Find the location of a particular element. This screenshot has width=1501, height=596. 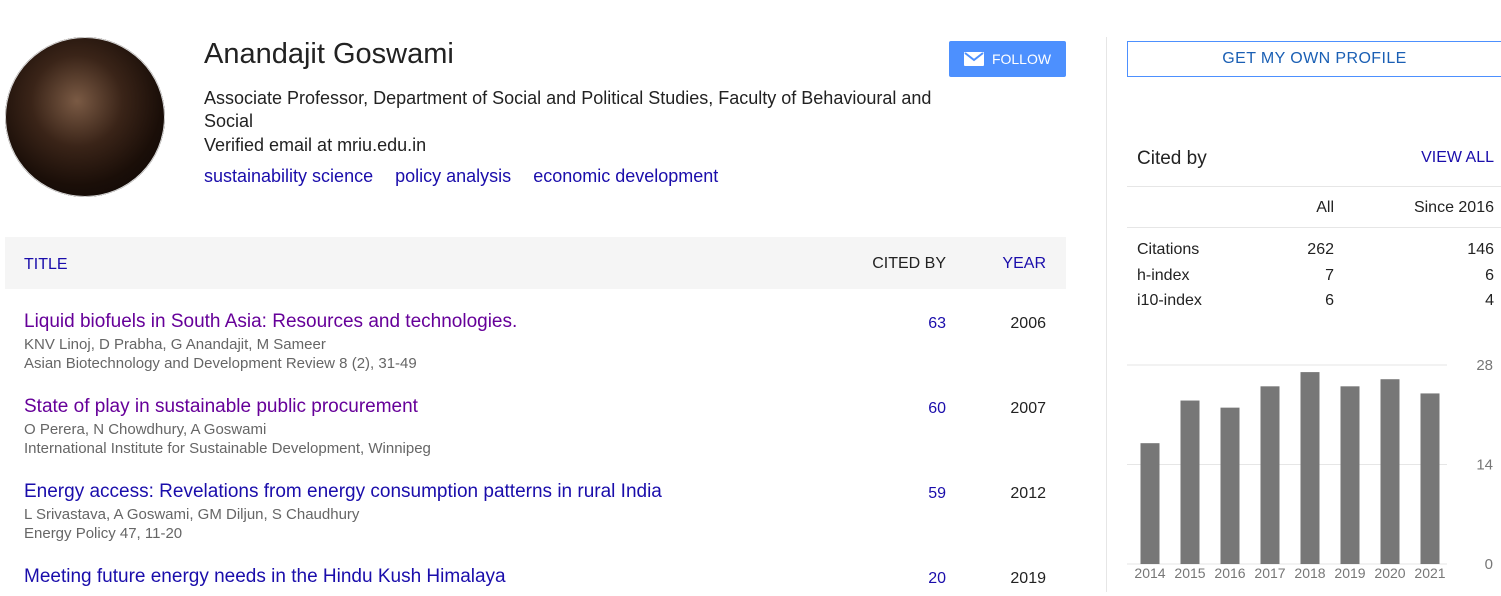

metric-since: 6 is located at coordinates (1489, 275).